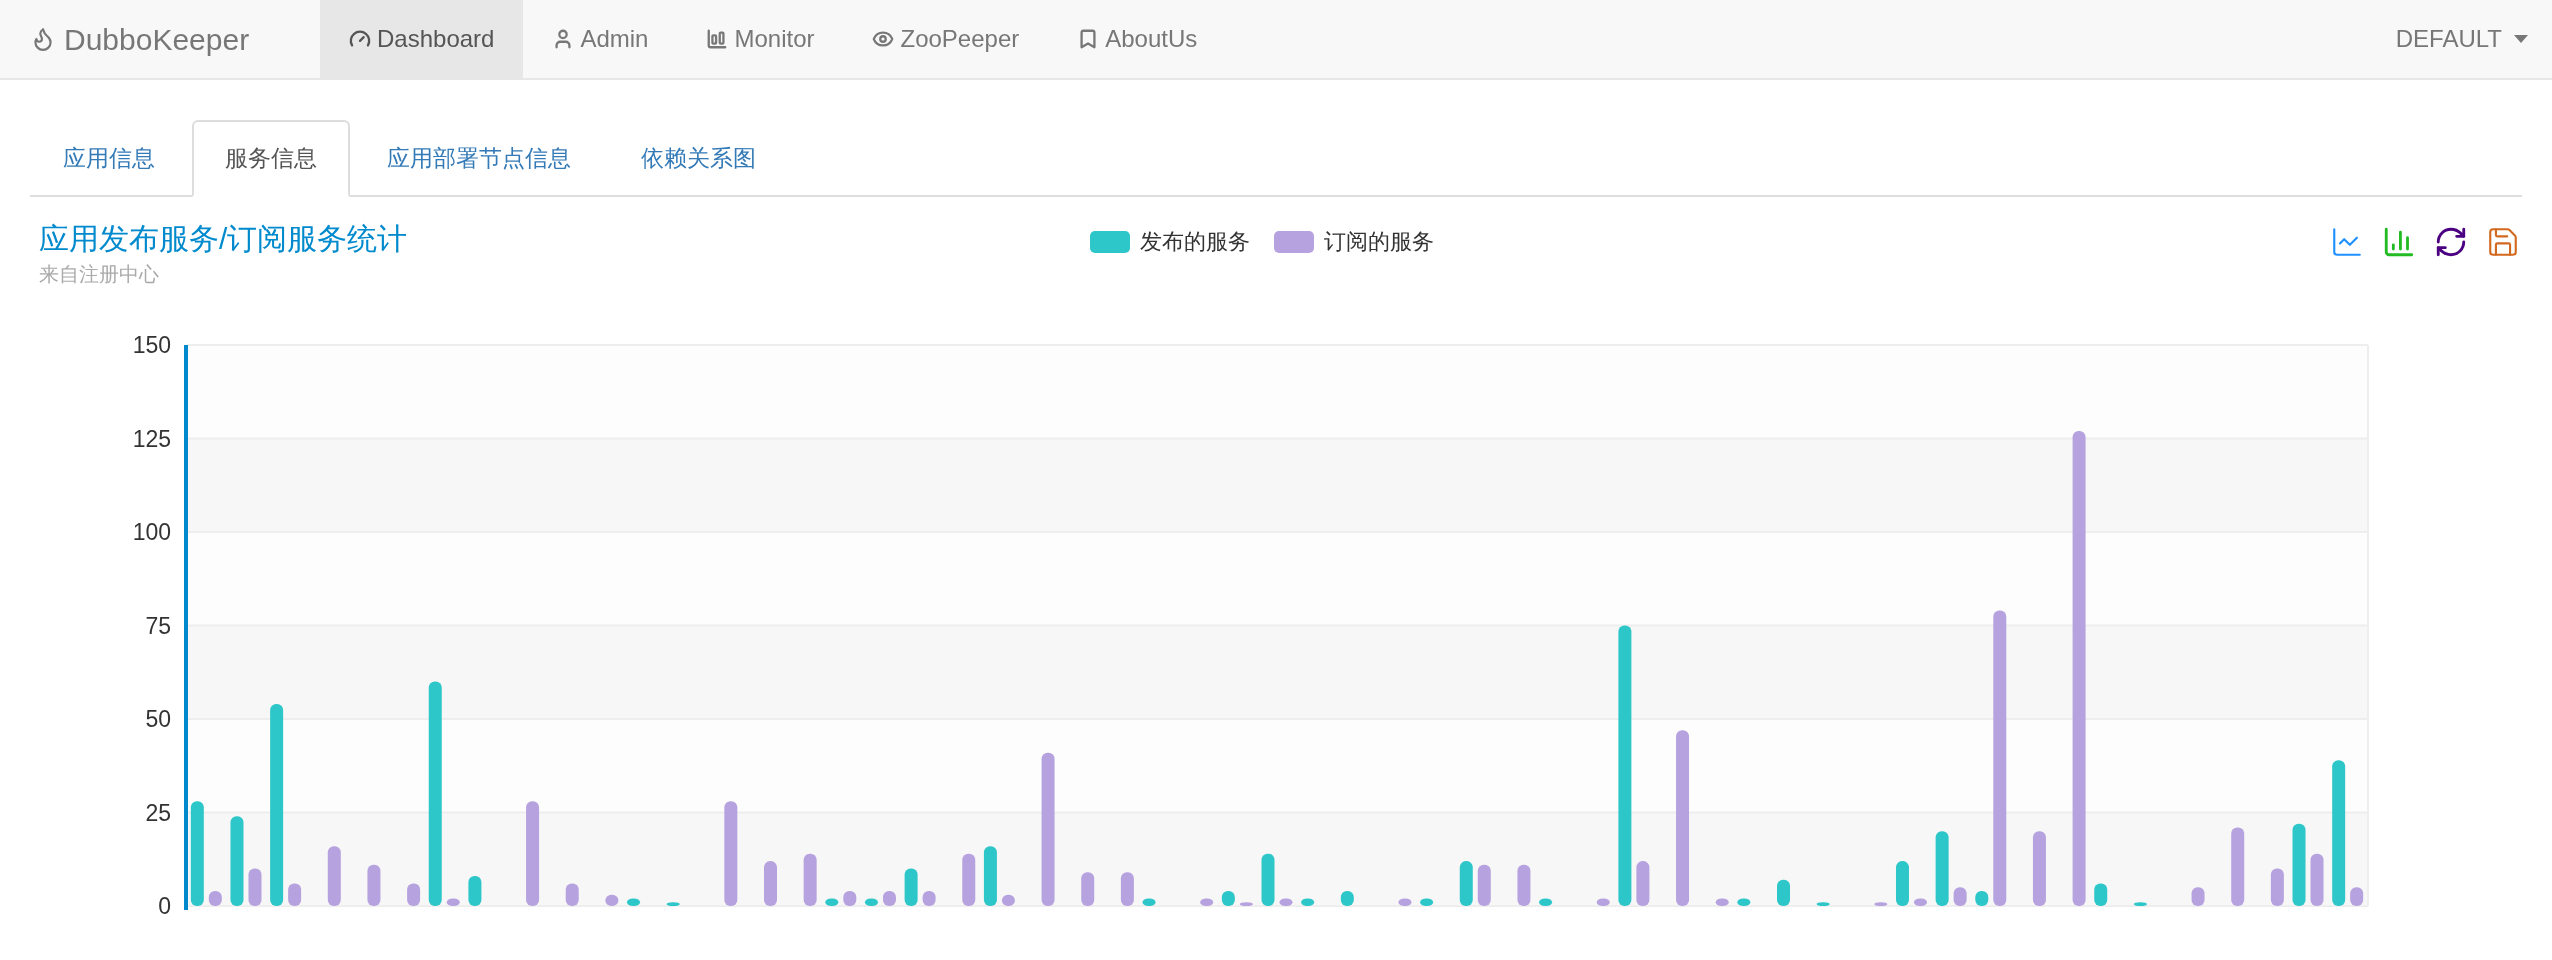  I want to click on y-axis-label: 125, so click(151, 438).